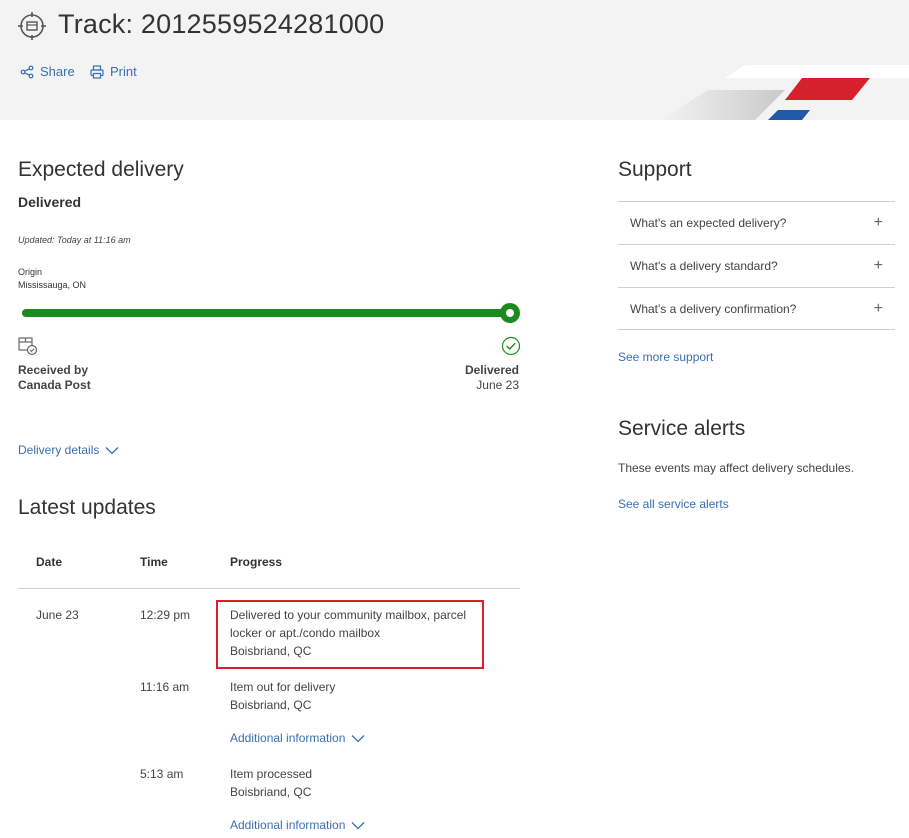 Image resolution: width=909 pixels, height=838 pixels. I want to click on row1-date: June 23, so click(57, 615).